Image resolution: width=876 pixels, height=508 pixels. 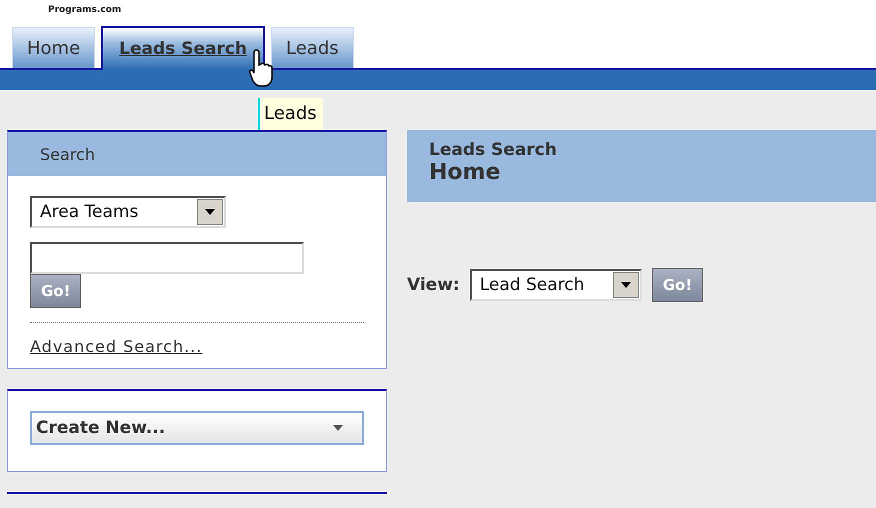 I want to click on tab: Home, so click(x=54, y=47).